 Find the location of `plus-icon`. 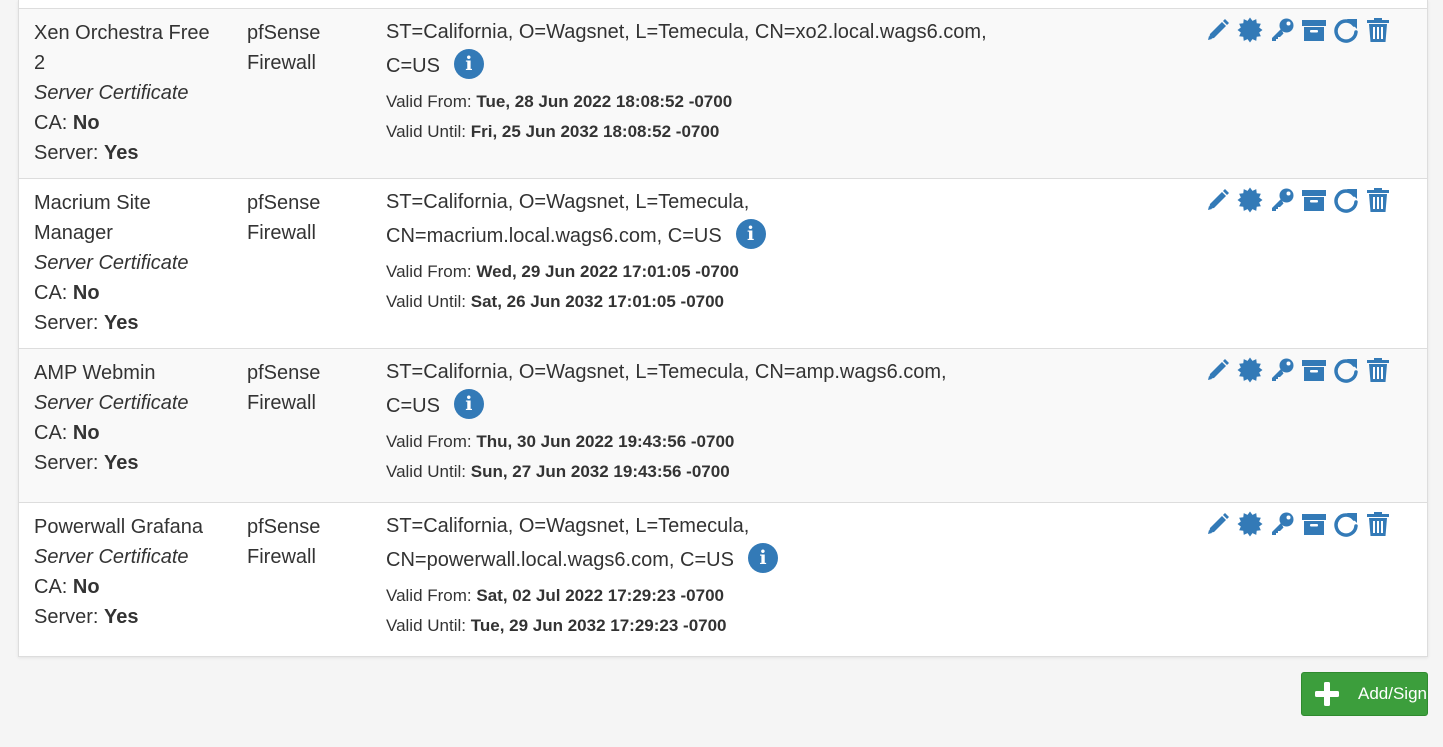

plus-icon is located at coordinates (1327, 694).